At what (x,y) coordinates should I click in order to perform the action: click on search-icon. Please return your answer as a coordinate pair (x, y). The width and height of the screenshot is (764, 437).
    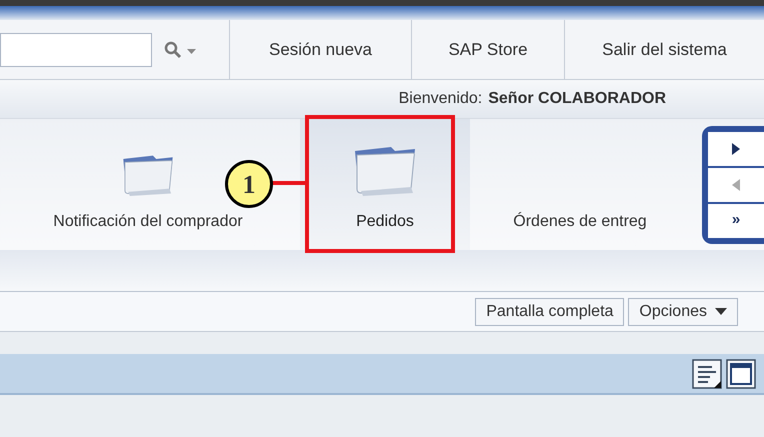
    Looking at the image, I should click on (181, 49).